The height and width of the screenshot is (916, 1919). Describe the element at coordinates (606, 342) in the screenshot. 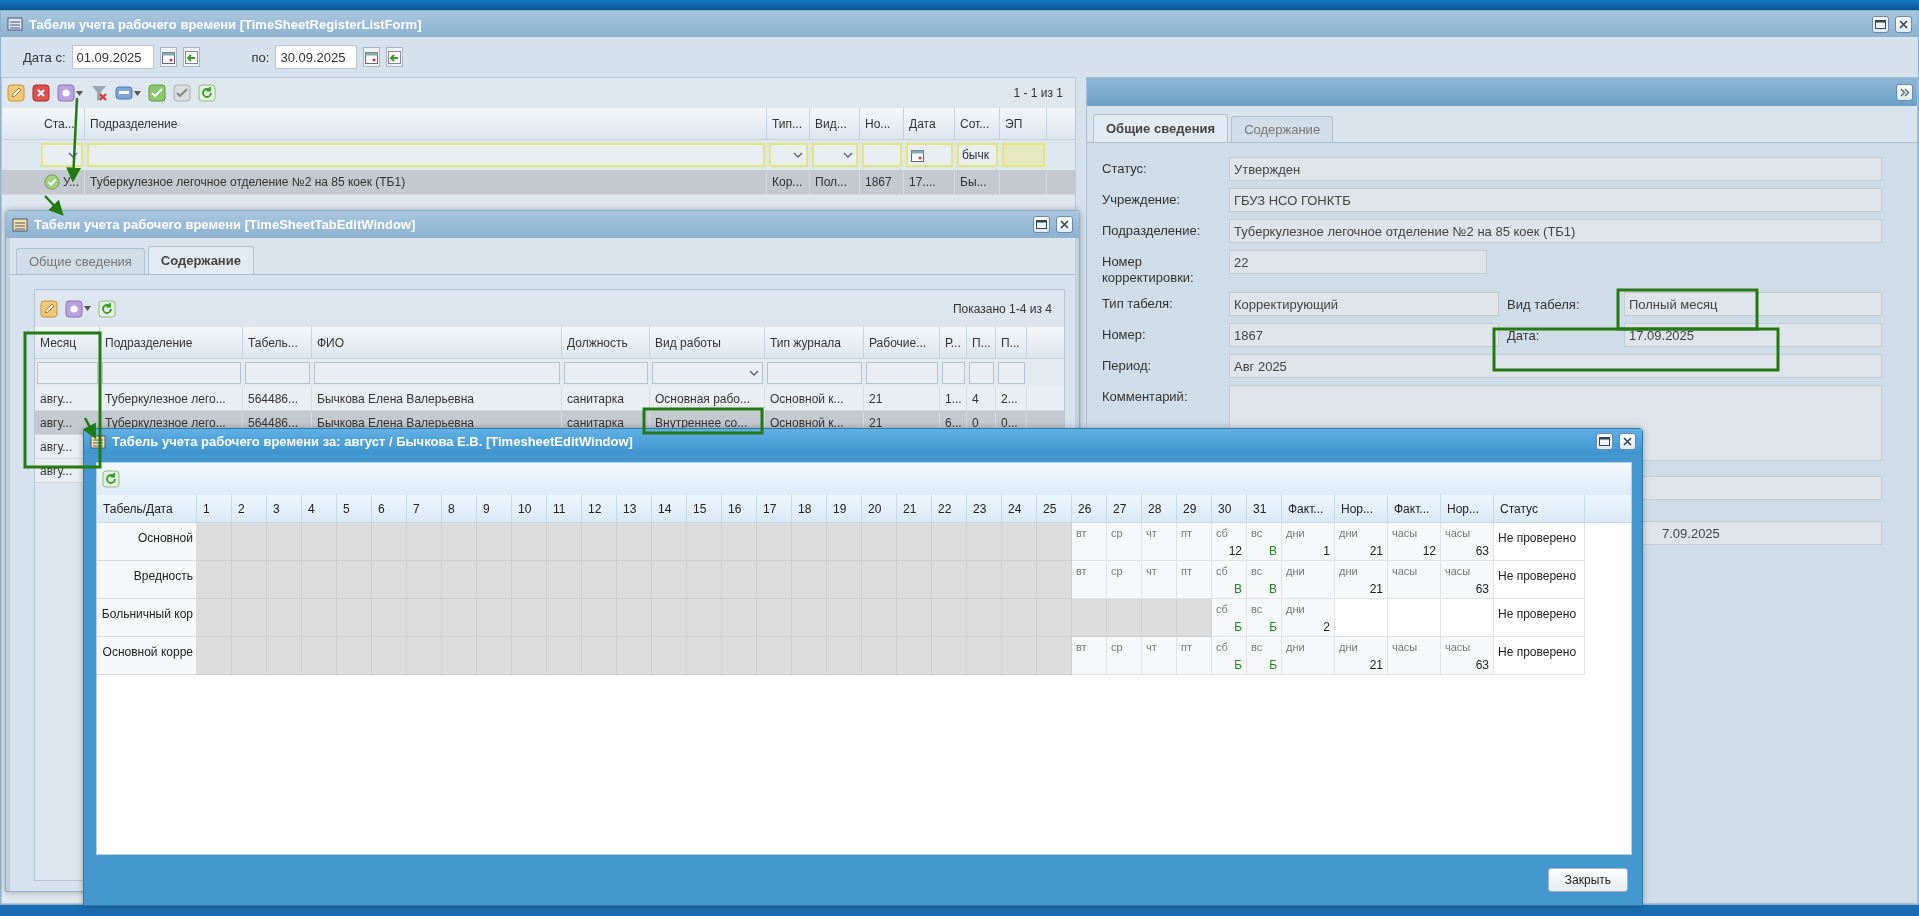

I see `column-header: Должность` at that location.